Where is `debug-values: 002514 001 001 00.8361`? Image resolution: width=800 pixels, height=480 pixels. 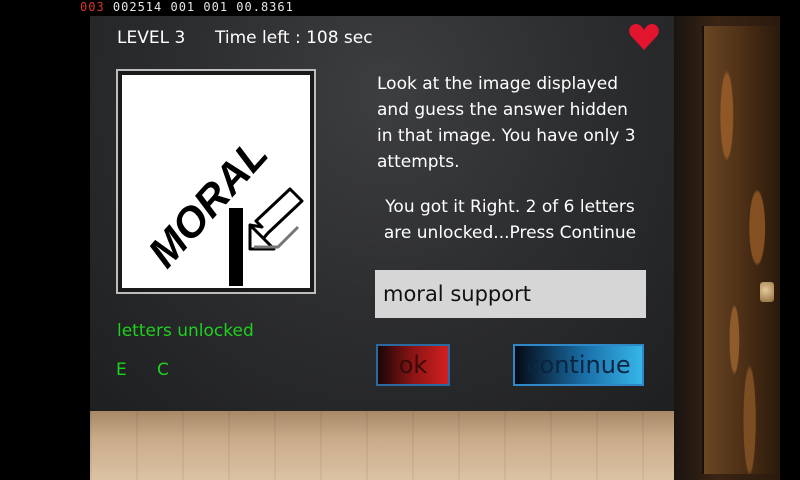
debug-values: 002514 001 001 00.8361 is located at coordinates (199, 7).